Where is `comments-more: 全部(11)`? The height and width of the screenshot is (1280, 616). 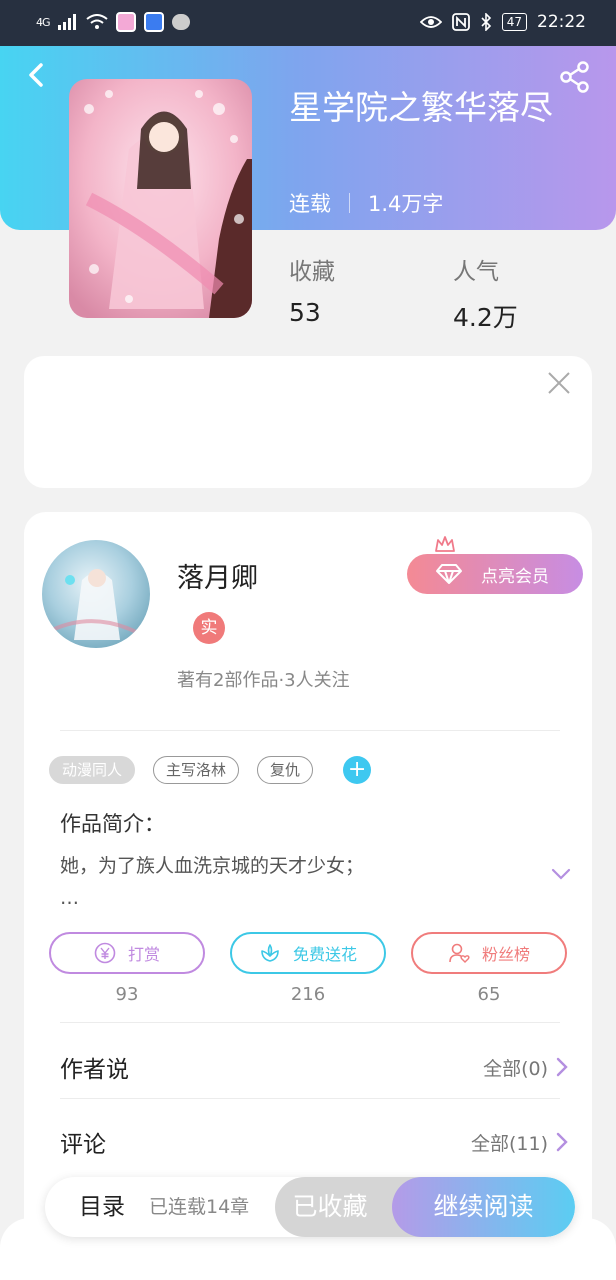 comments-more: 全部(11) is located at coordinates (519, 1142).